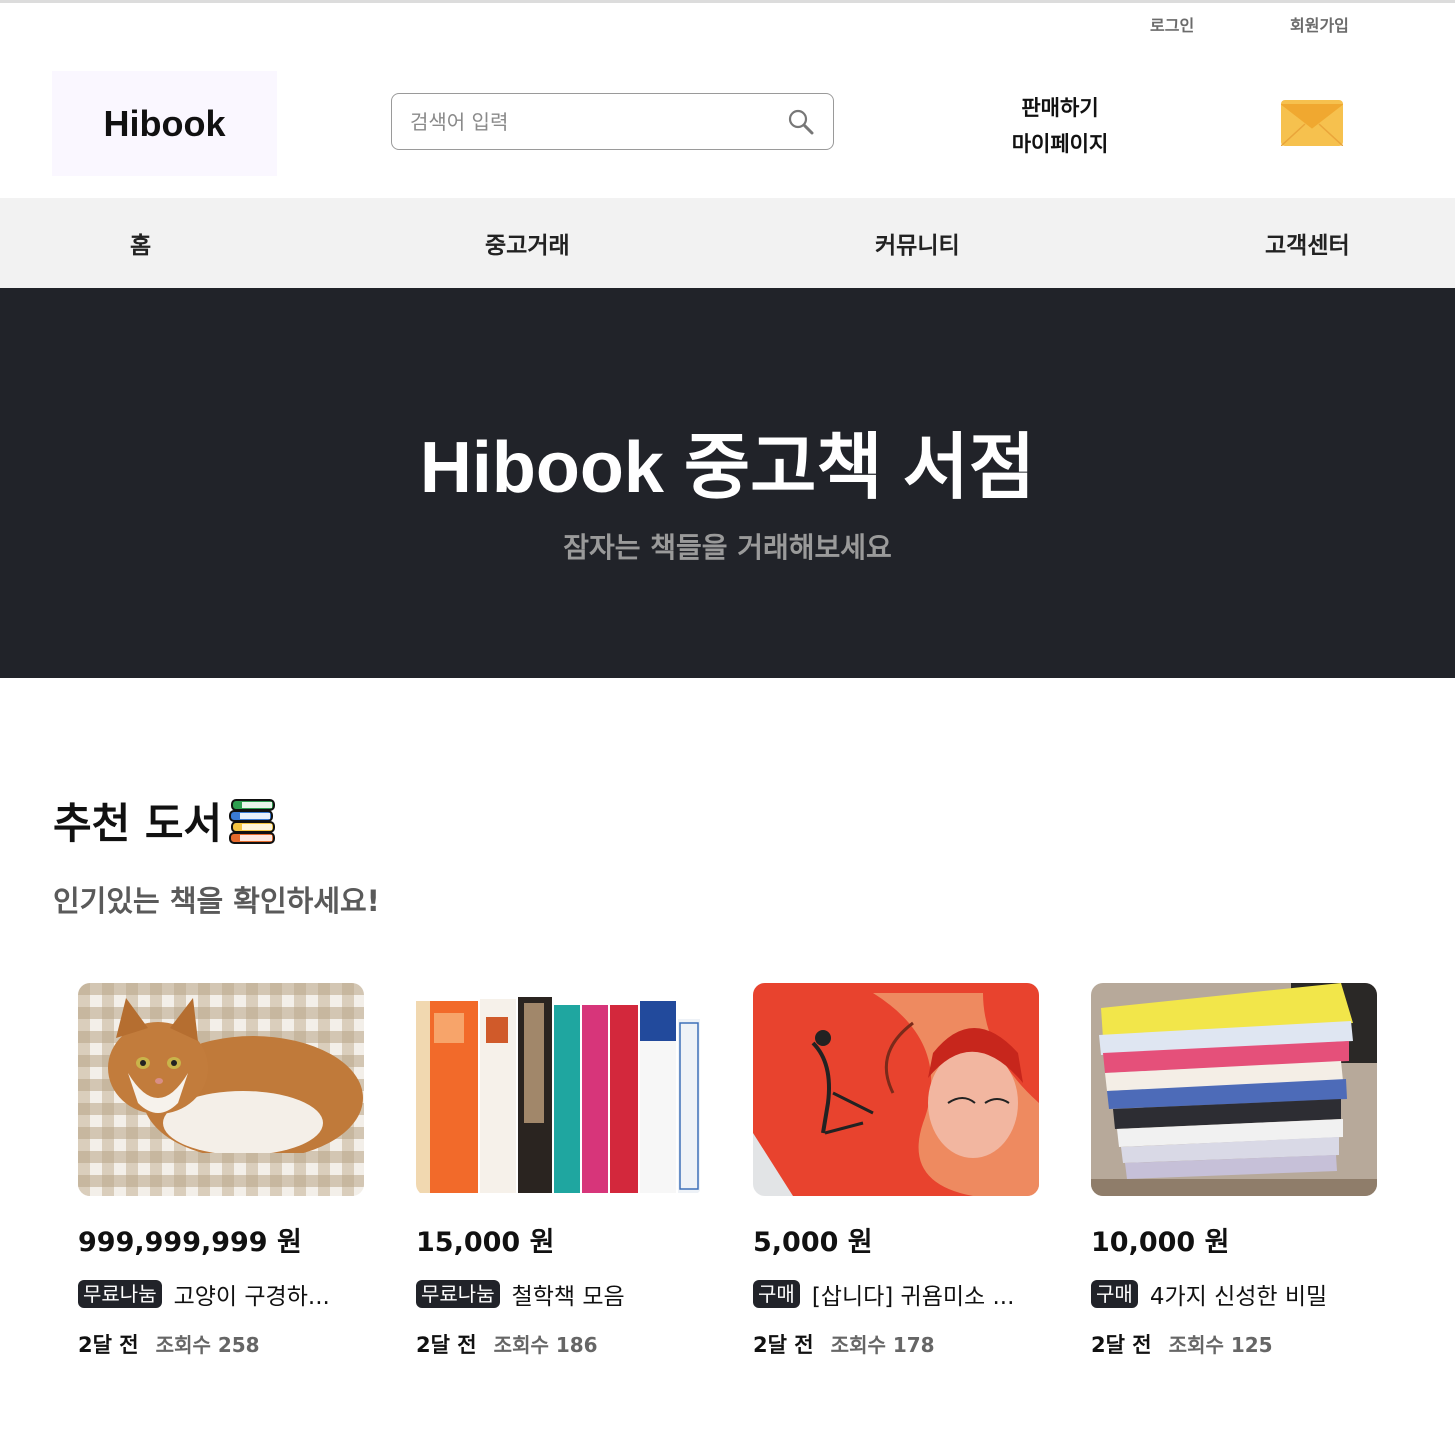 This screenshot has width=1455, height=1432. Describe the element at coordinates (1172, 24) in the screenshot. I see `login-link: 로그인` at that location.